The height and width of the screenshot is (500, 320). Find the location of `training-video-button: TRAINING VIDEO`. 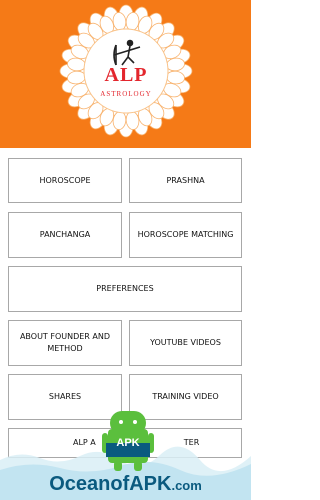

training-video-button: TRAINING VIDEO is located at coordinates (185, 397).